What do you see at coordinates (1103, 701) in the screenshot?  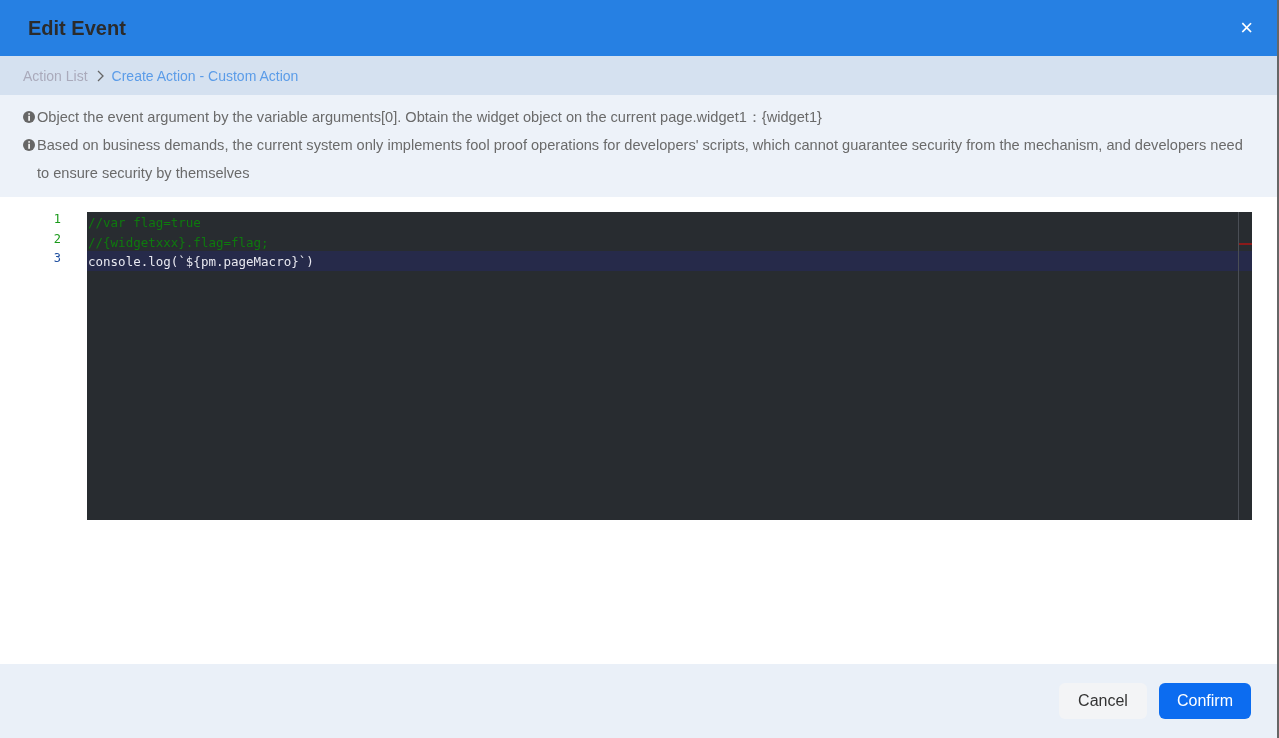 I see `cancel-button: Cancel` at bounding box center [1103, 701].